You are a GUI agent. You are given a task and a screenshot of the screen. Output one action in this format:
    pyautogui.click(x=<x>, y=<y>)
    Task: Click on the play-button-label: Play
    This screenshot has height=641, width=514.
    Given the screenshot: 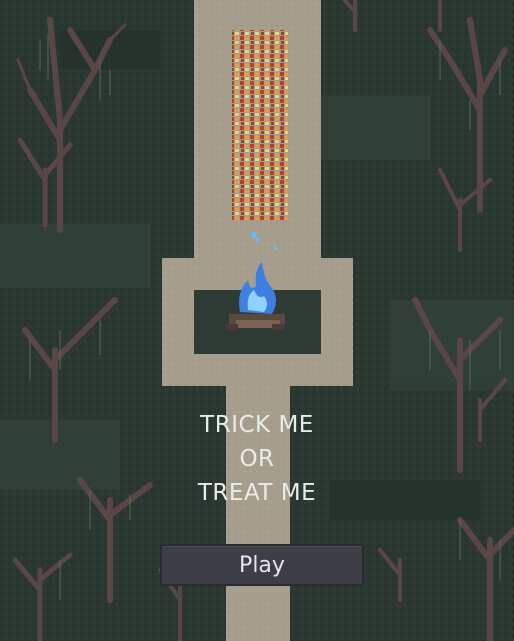 What is the action you would take?
    pyautogui.click(x=262, y=565)
    